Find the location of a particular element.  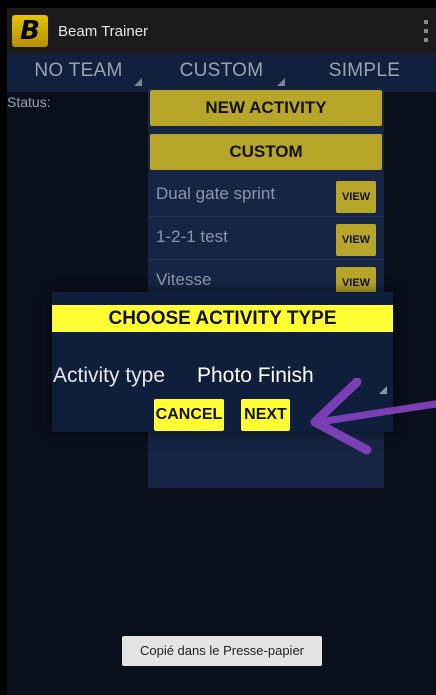

cancel-button: CANCEL is located at coordinates (189, 415).